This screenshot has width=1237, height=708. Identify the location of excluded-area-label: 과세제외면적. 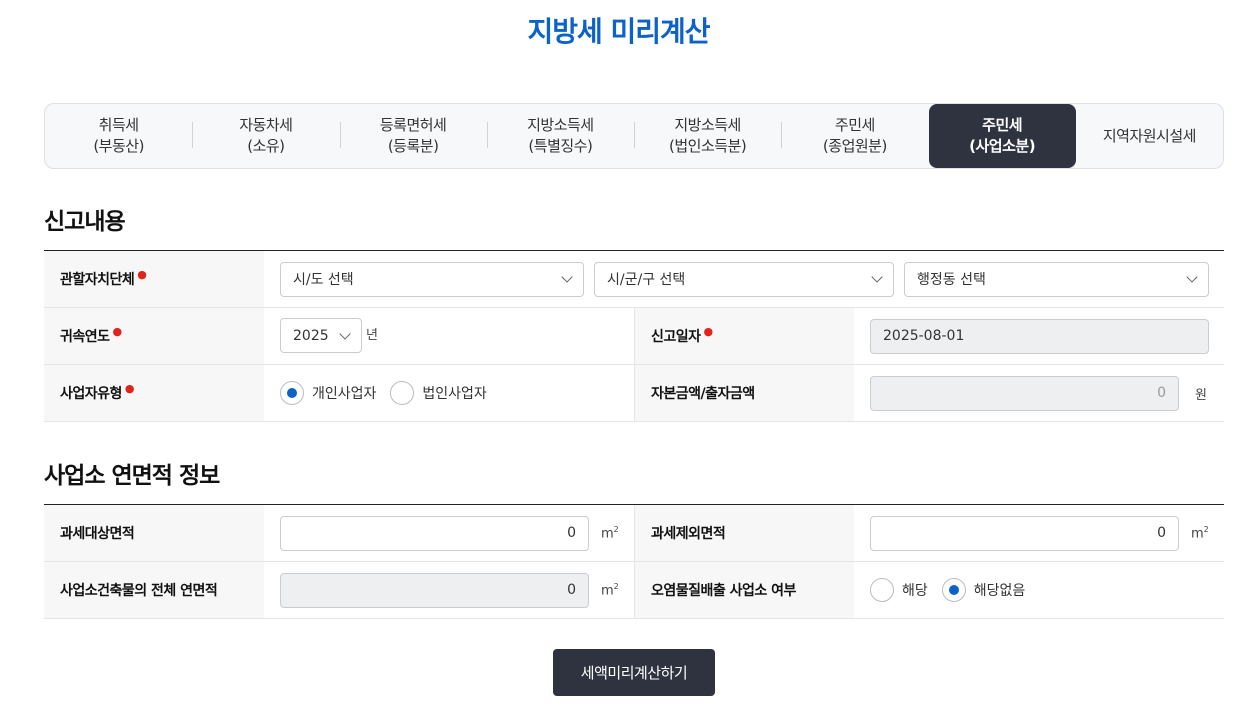
(744, 533).